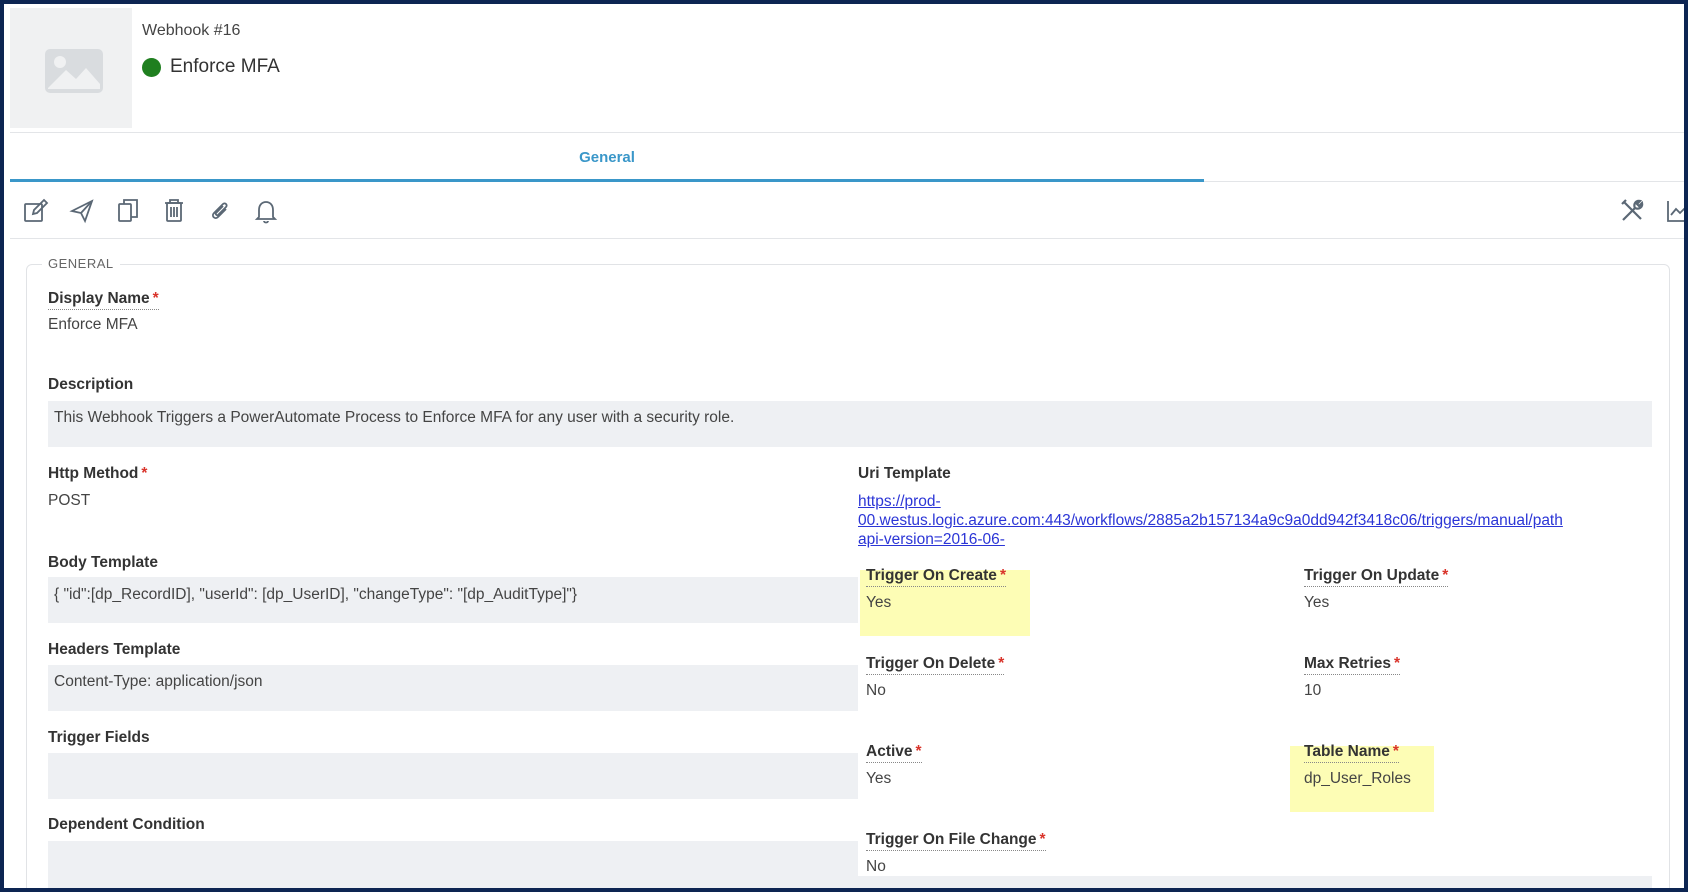 The image size is (1688, 892). Describe the element at coordinates (935, 665) in the screenshot. I see `trigger-on-delete-label: Trigger On Delete *` at that location.